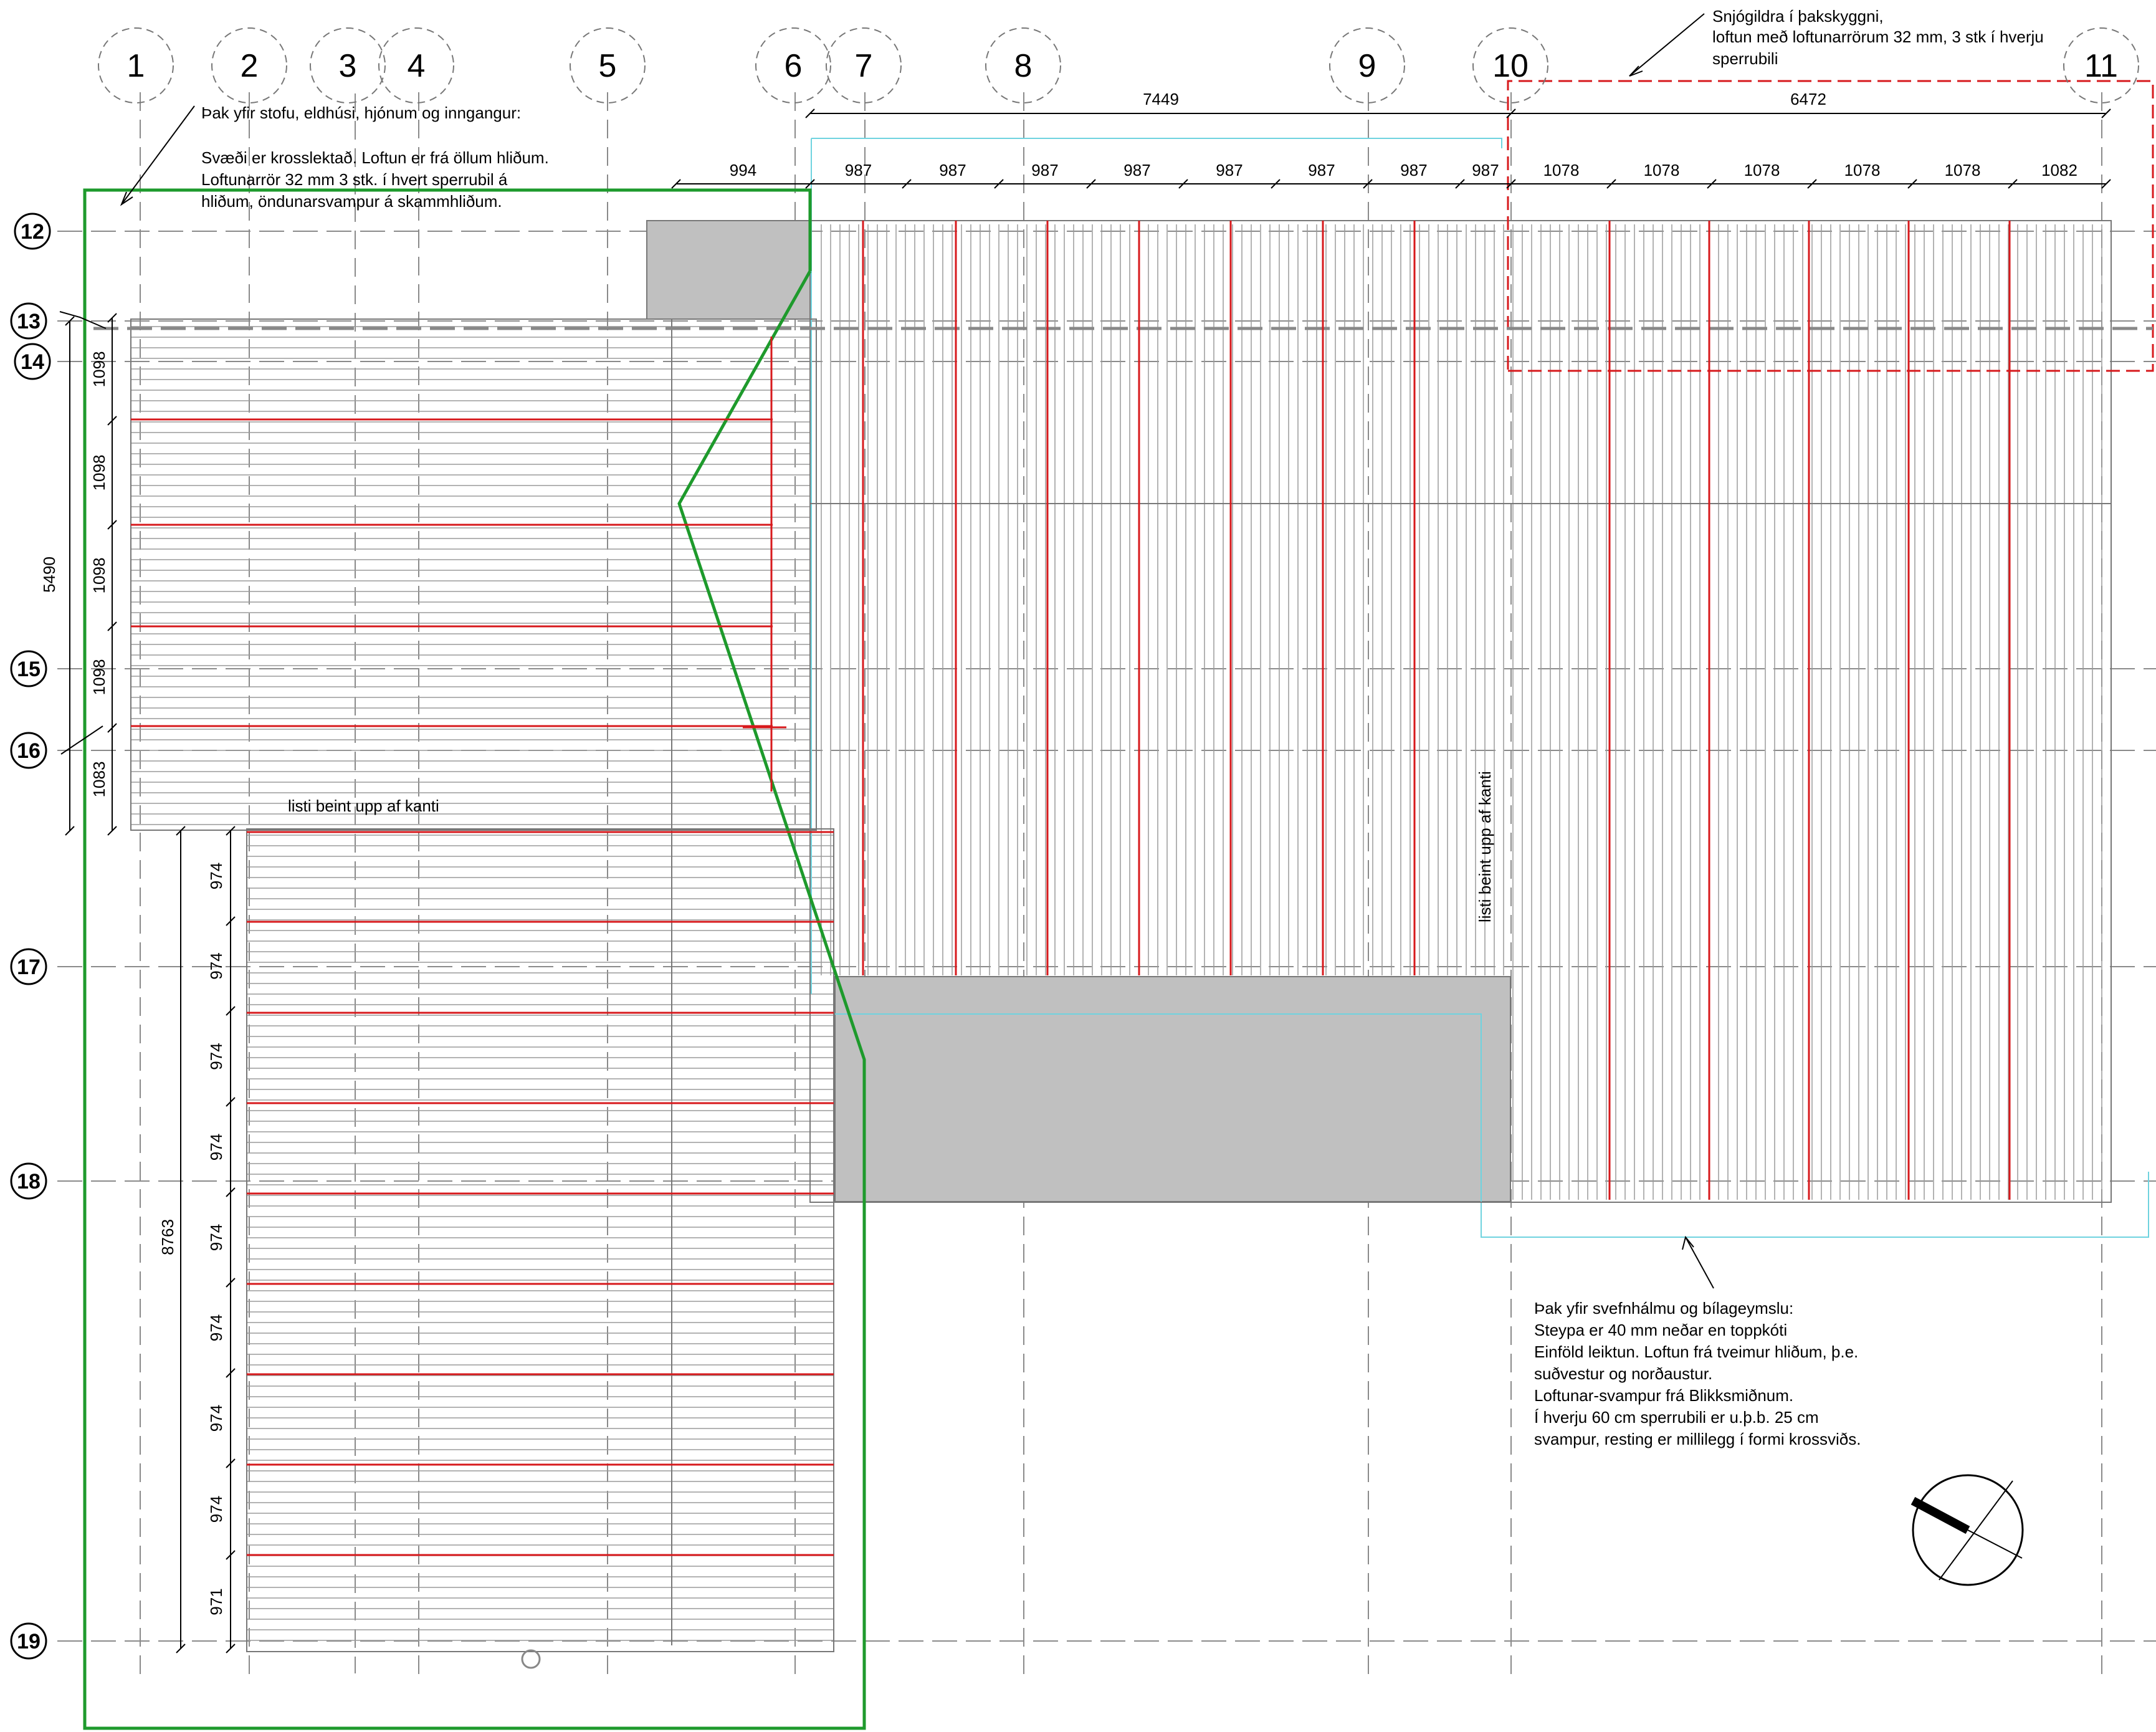 This screenshot has width=2156, height=1732. What do you see at coordinates (1623, 1373) in the screenshot?
I see `note-bedroom-roof-line3: suðvestur og norðaustur.` at bounding box center [1623, 1373].